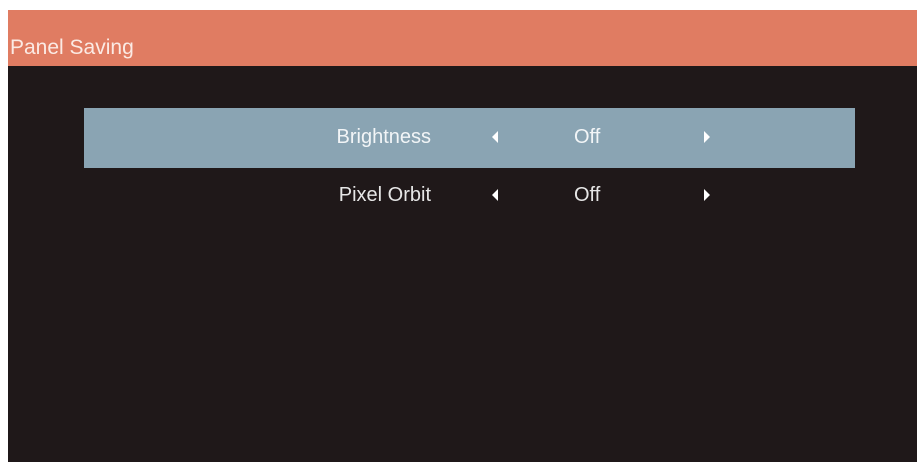 The height and width of the screenshot is (462, 917). Describe the element at coordinates (72, 47) in the screenshot. I see `page-title: Panel Saving` at that location.